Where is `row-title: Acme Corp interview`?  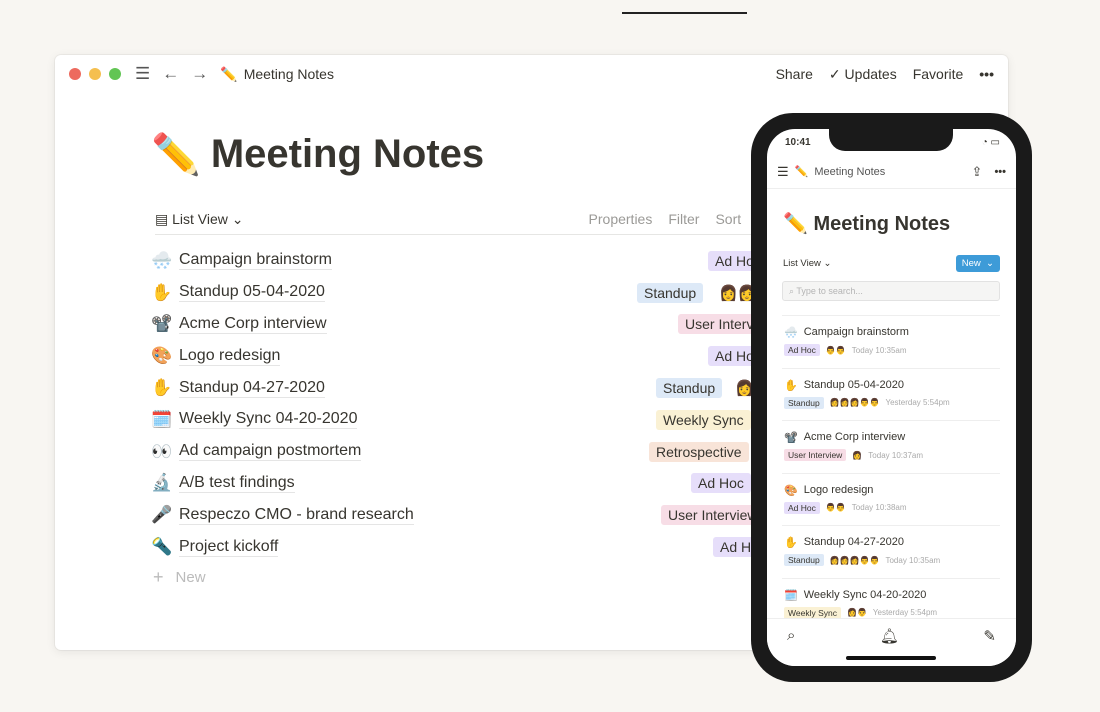 row-title: Acme Corp interview is located at coordinates (253, 324).